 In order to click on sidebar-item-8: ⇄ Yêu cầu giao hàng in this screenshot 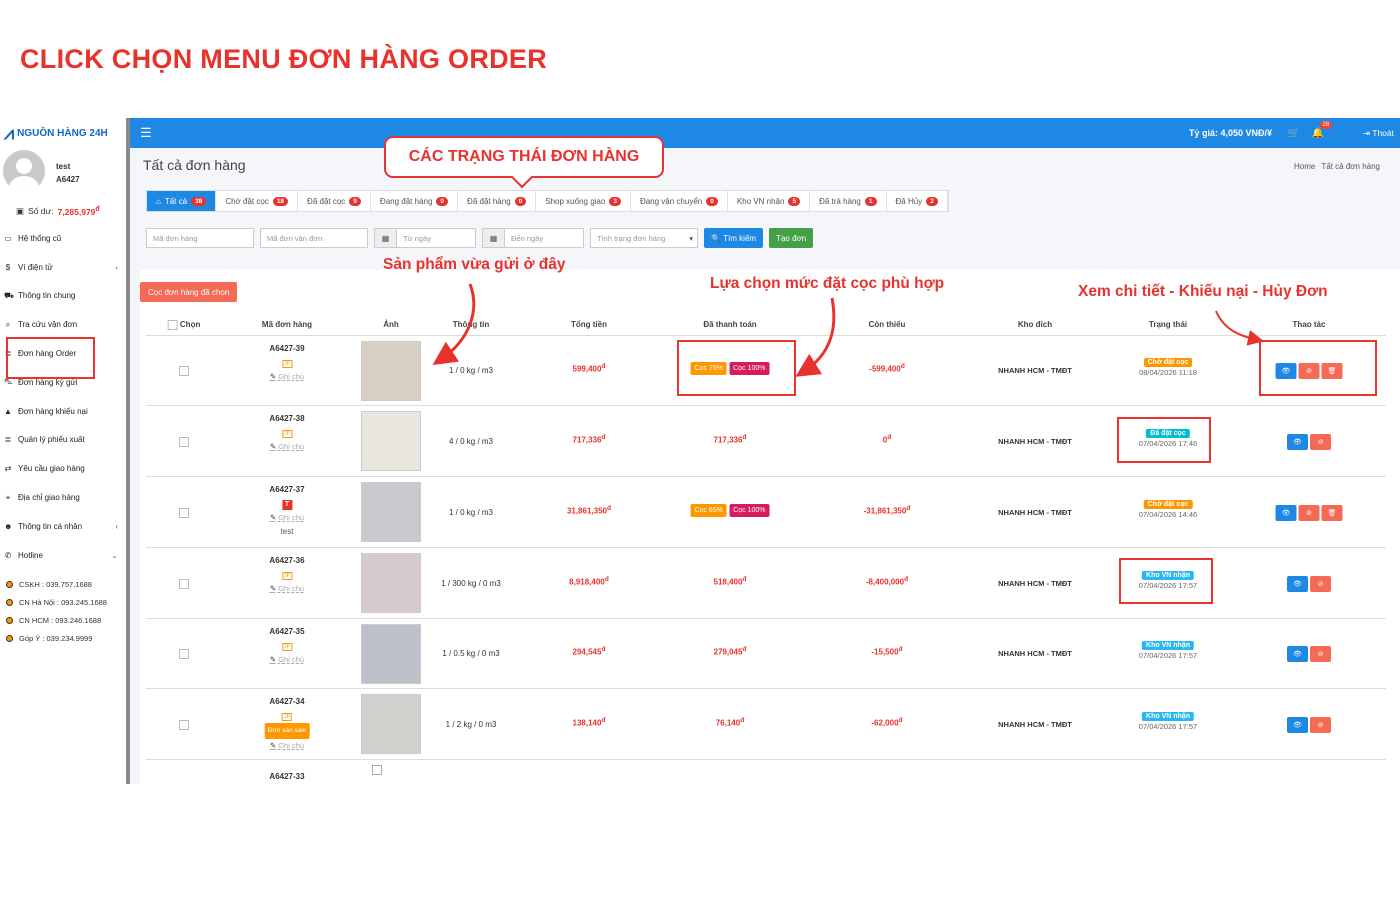, I will do `click(63, 468)`.